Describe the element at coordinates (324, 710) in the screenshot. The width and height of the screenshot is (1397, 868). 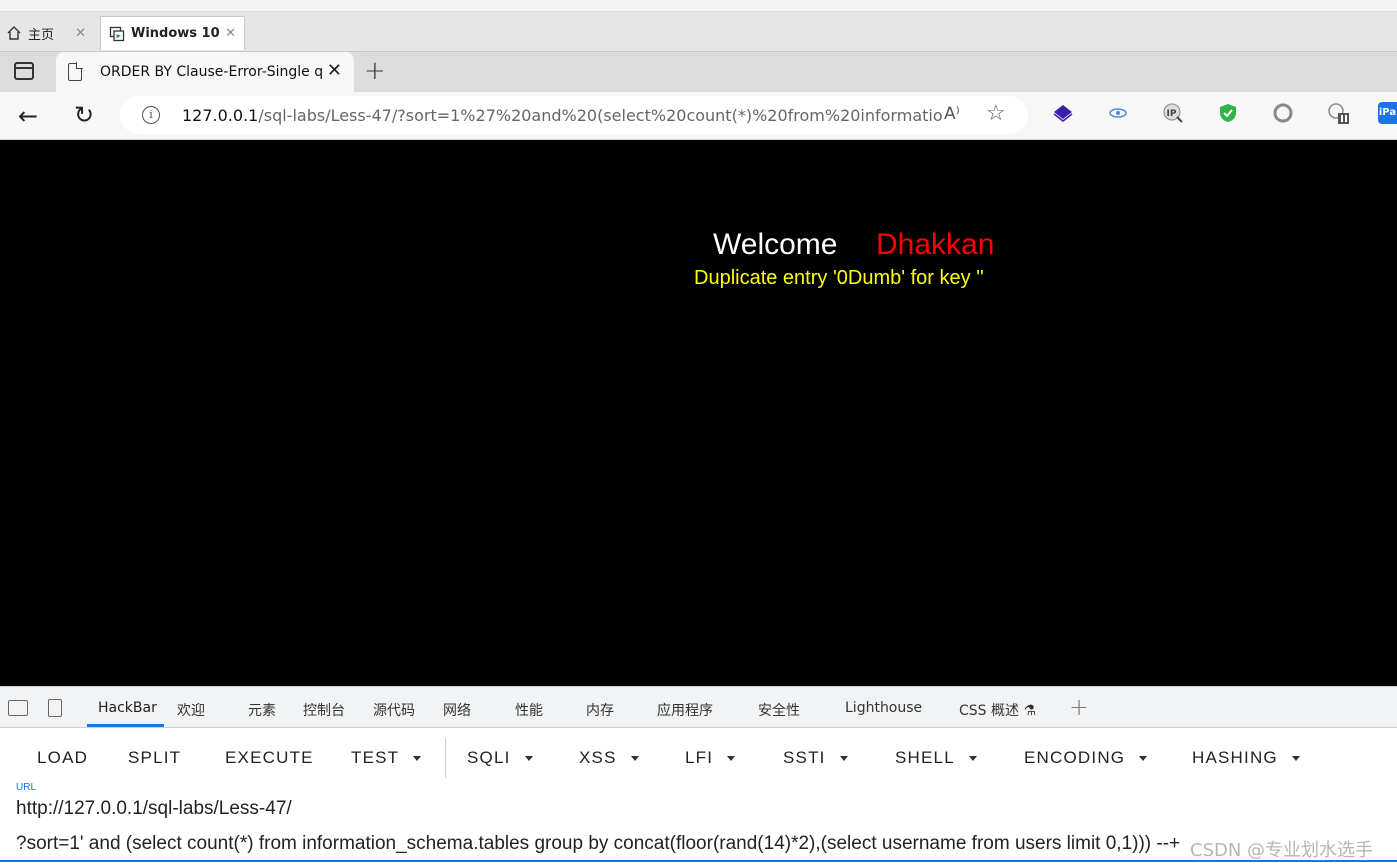
I see `tab-console: 控制台` at that location.